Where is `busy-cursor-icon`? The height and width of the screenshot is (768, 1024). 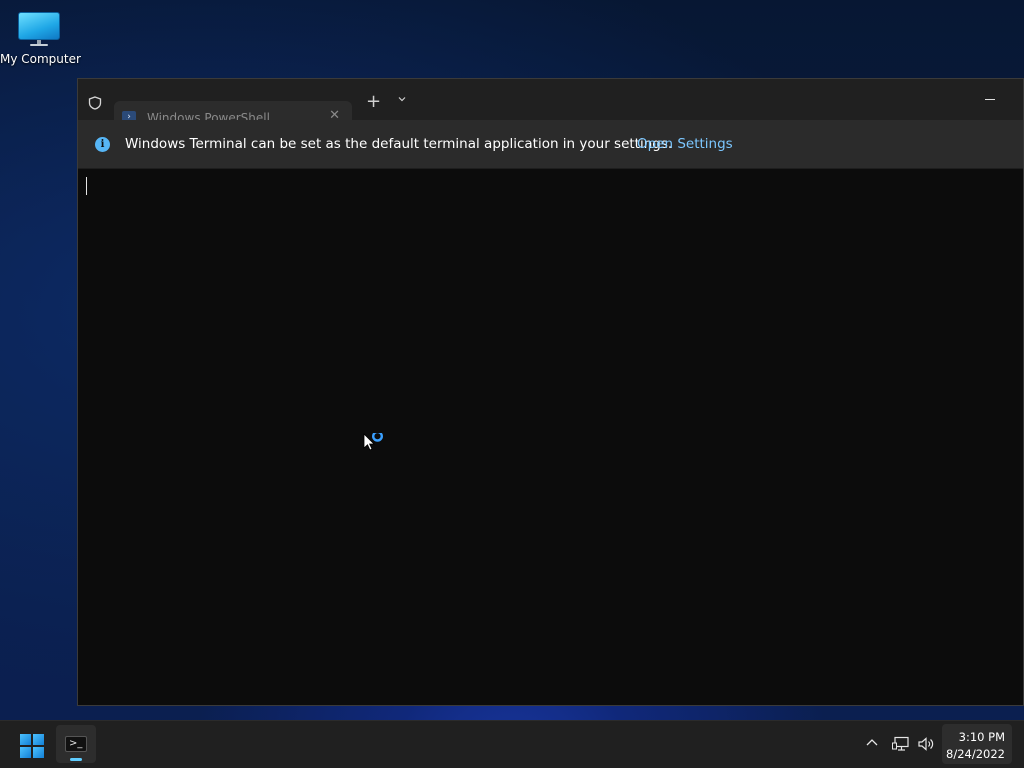
busy-cursor-icon is located at coordinates (373, 442).